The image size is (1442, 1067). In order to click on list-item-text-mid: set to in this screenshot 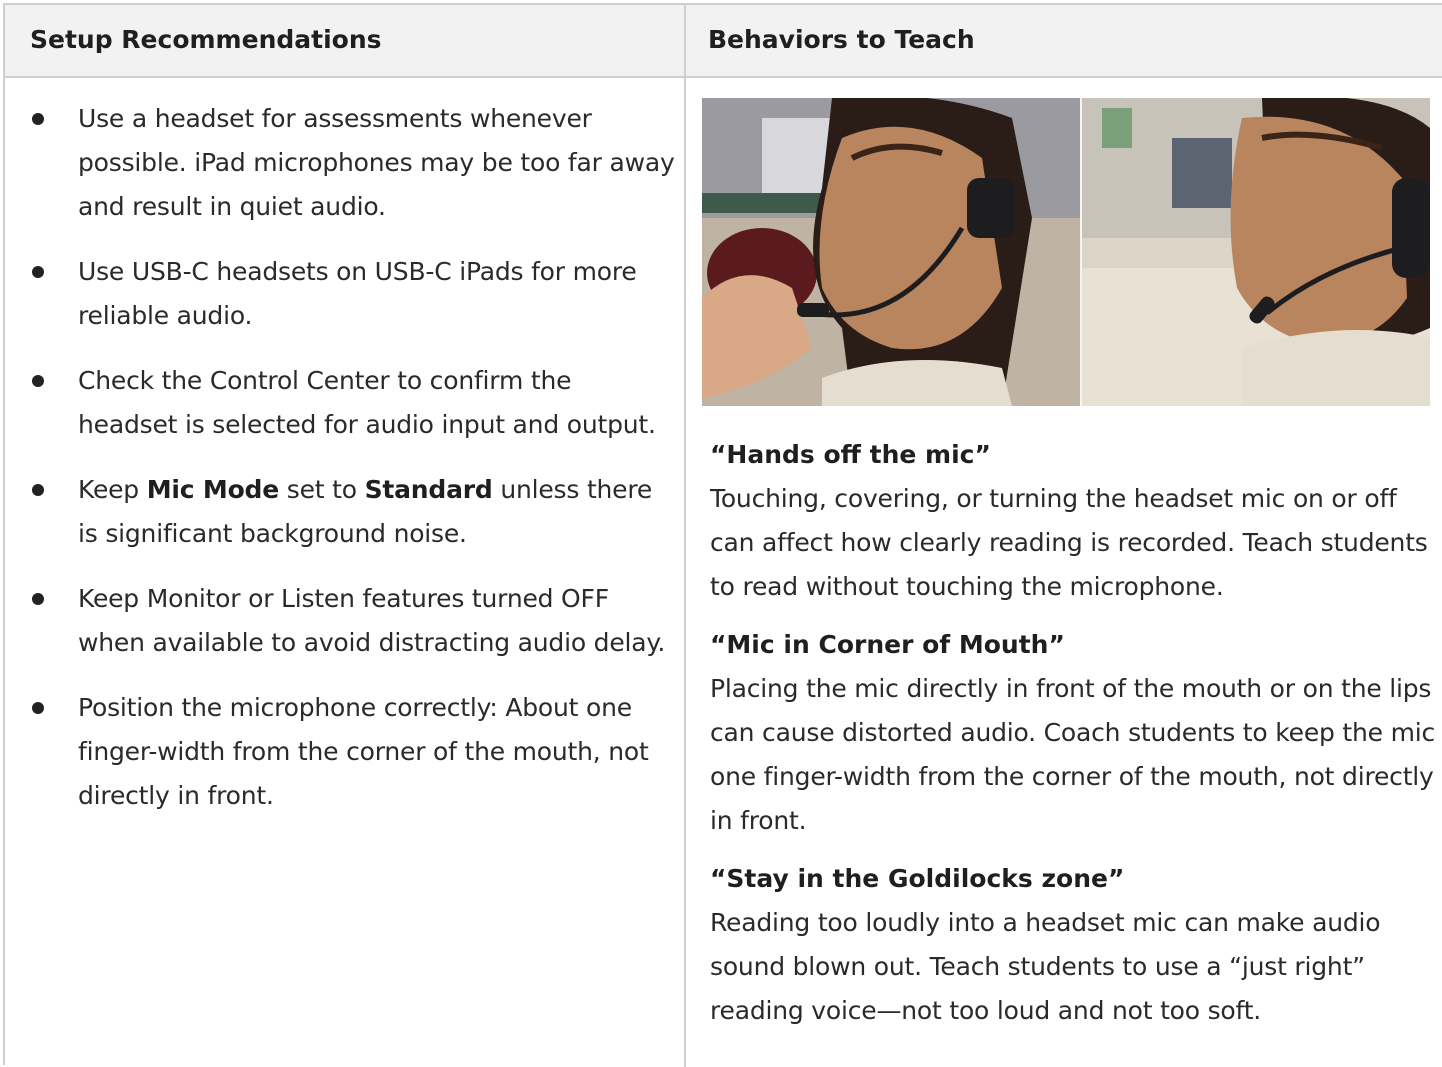, I will do `click(322, 489)`.